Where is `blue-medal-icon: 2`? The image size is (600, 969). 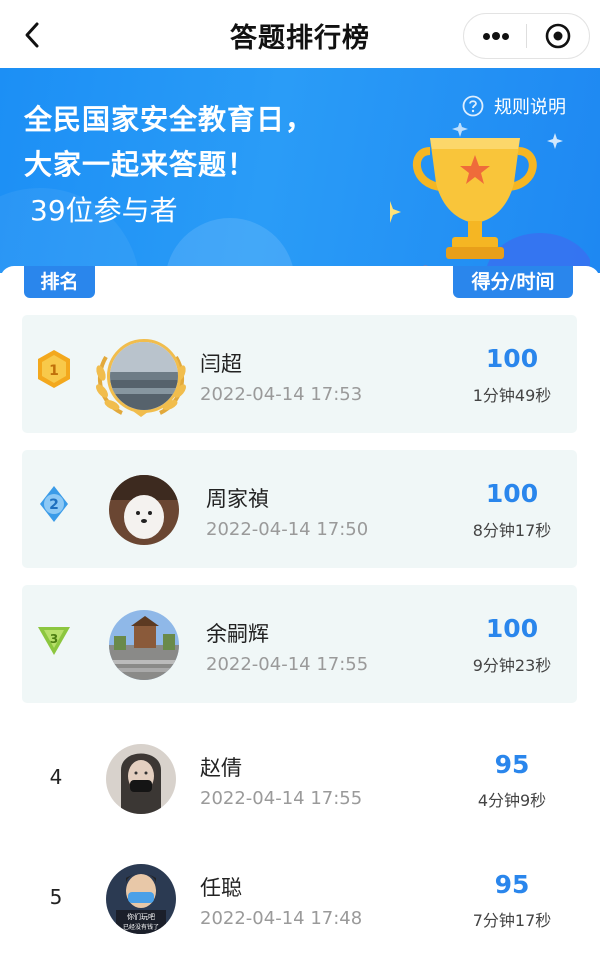
blue-medal-icon: 2 is located at coordinates (54, 504).